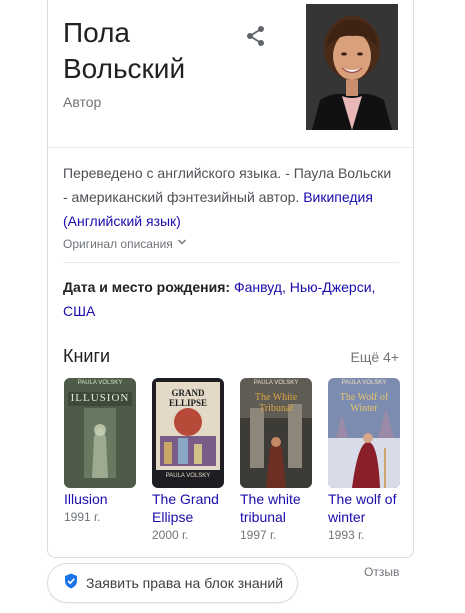 Image resolution: width=465 pixels, height=613 pixels. I want to click on more-books-link: Ещё 4+, so click(375, 357).